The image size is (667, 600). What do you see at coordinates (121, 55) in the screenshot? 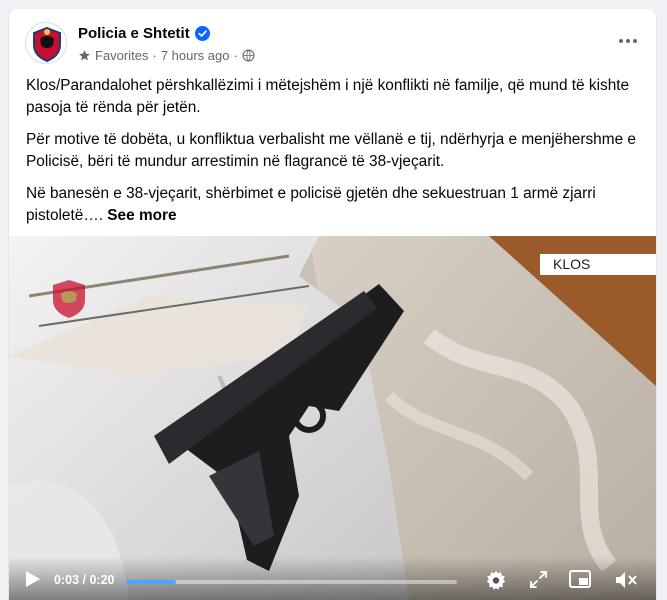
I see `audience-label: Favorites` at bounding box center [121, 55].